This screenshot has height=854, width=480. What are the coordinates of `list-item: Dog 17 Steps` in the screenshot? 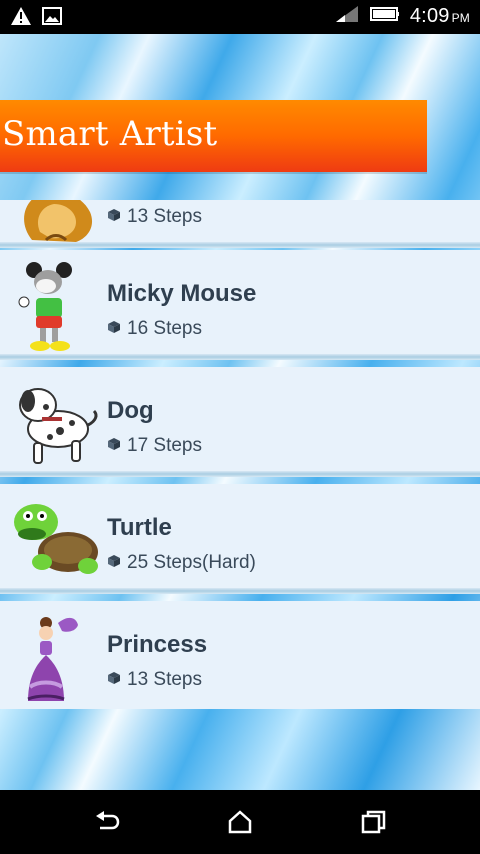 It's located at (240, 422).